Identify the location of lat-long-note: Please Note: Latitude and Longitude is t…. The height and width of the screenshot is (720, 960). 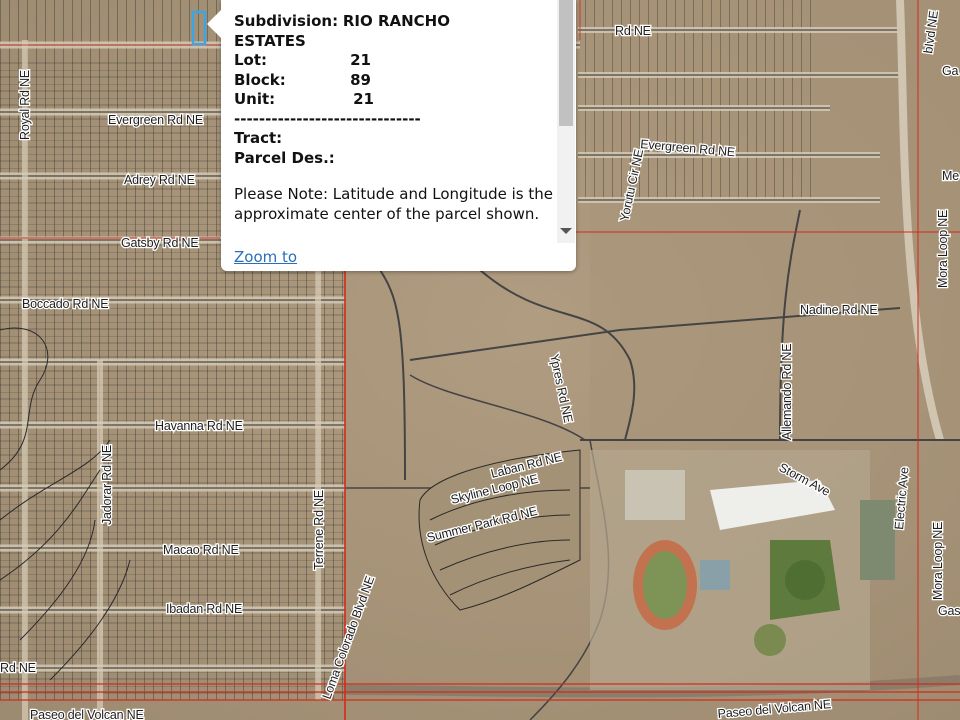
(394, 204).